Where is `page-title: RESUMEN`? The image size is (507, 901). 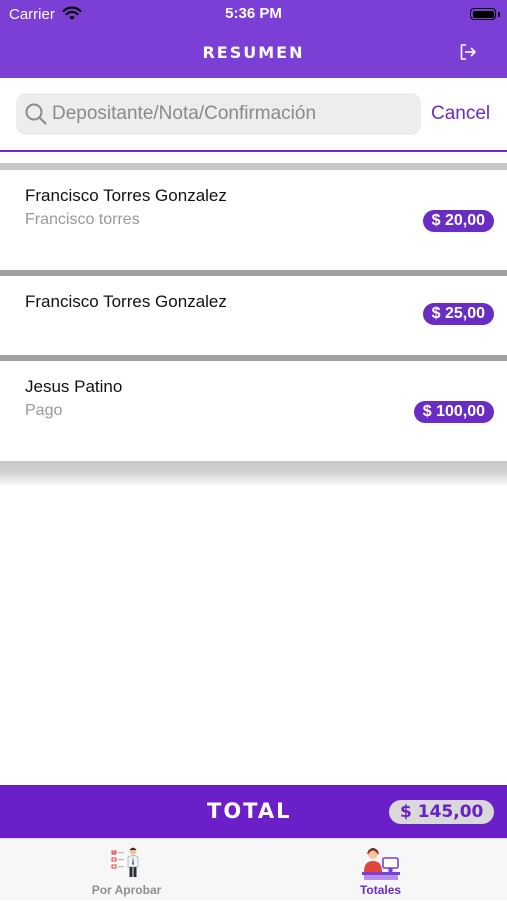 page-title: RESUMEN is located at coordinates (253, 52).